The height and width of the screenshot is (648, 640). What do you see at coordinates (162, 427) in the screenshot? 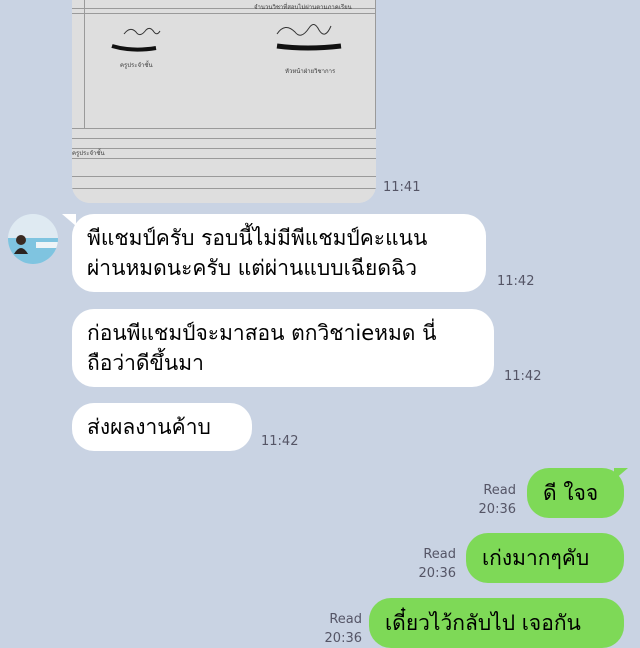
I see `message-bubble-incoming: ส่งผลงานค้าบ` at bounding box center [162, 427].